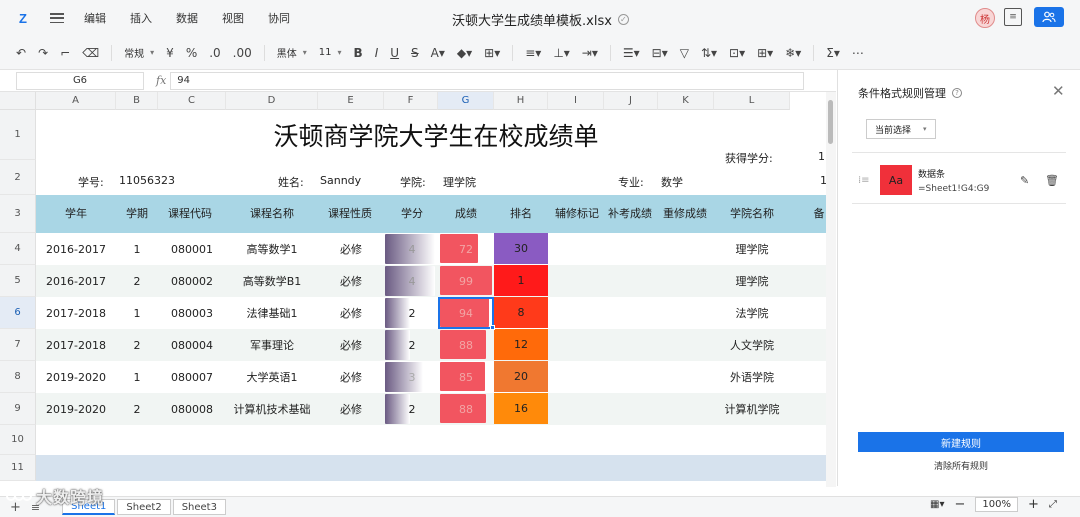 The image size is (1080, 517). I want to click on comment-icon: ≡, so click(1013, 17).